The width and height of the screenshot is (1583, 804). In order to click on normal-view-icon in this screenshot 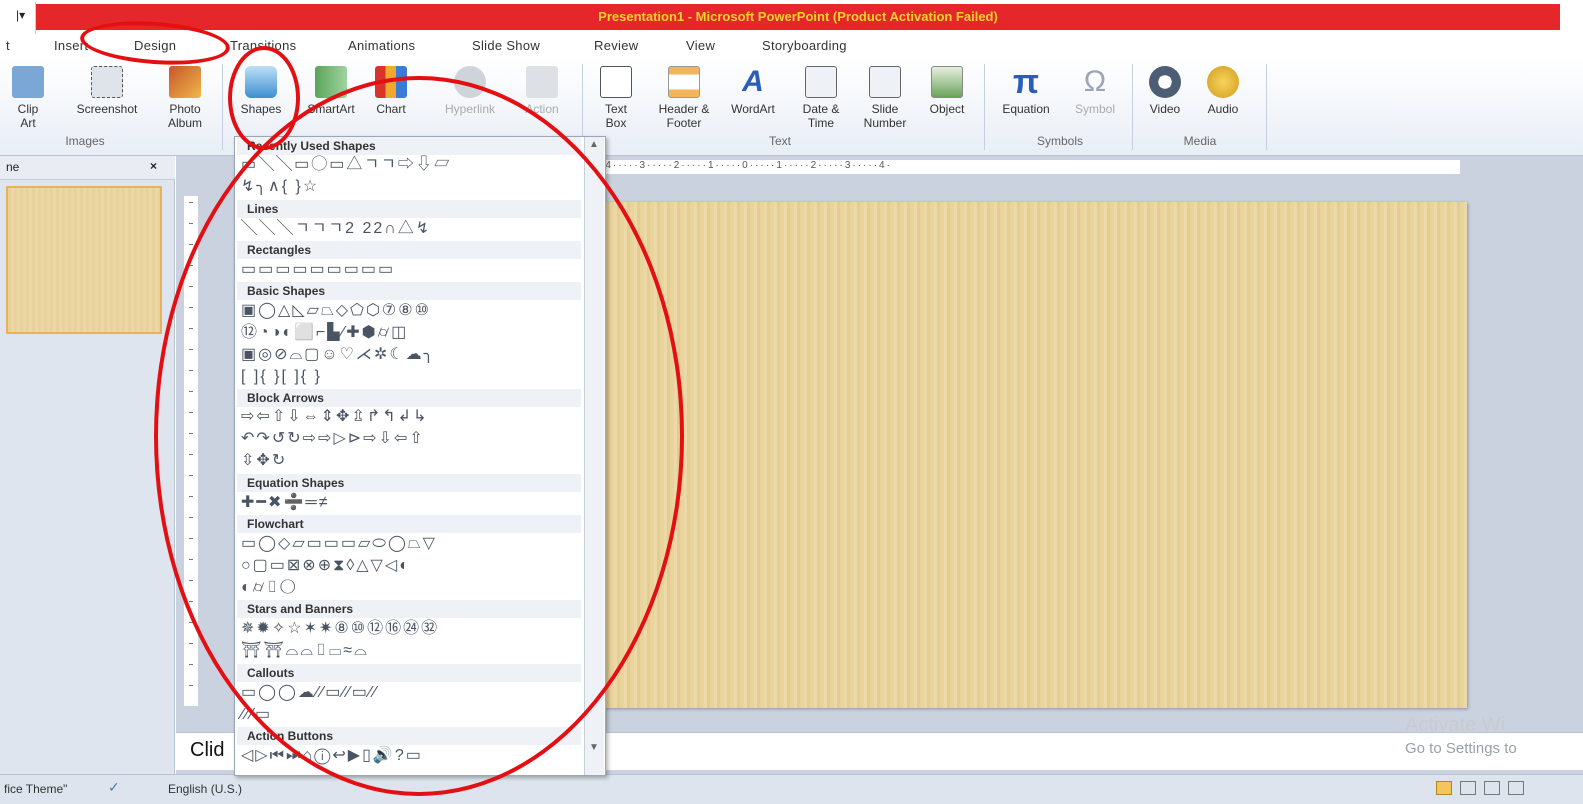, I will do `click(1444, 788)`.